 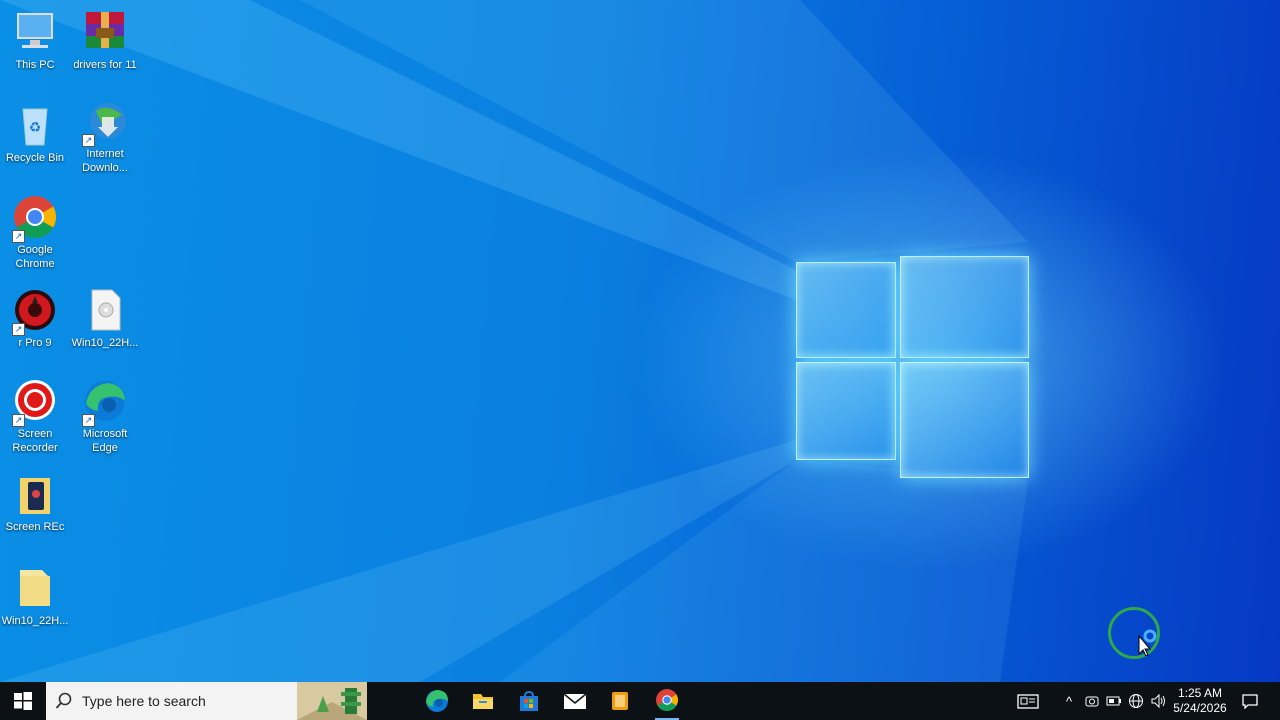 I want to click on desktop-icon-r-pro-9: ↗ r Pro 9, so click(x=35, y=319).